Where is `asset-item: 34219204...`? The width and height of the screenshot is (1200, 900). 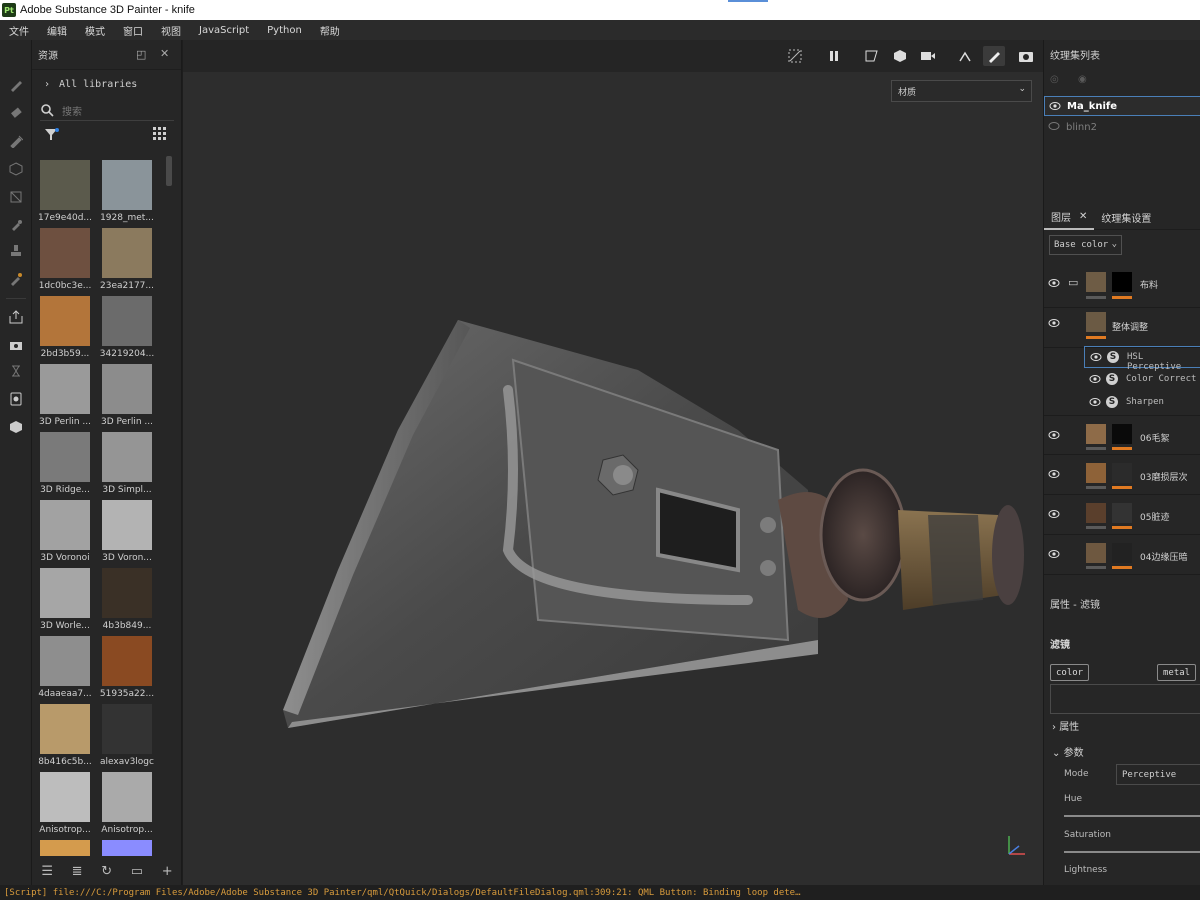 asset-item: 34219204... is located at coordinates (127, 326).